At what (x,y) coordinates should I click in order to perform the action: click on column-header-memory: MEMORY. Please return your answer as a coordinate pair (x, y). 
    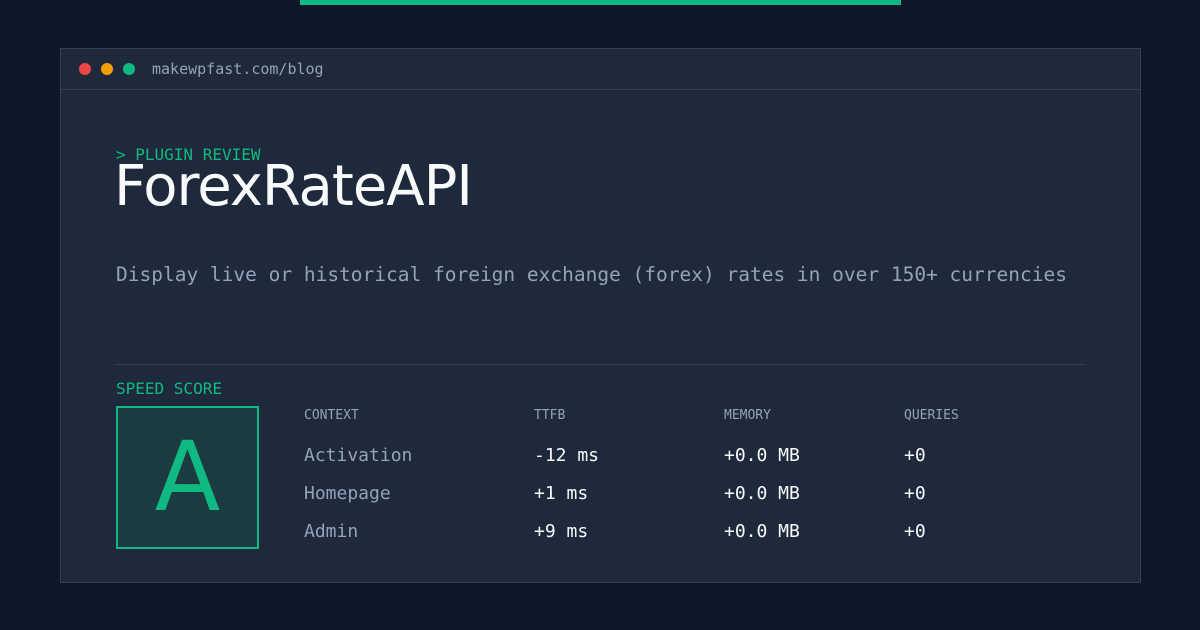
    Looking at the image, I should click on (747, 415).